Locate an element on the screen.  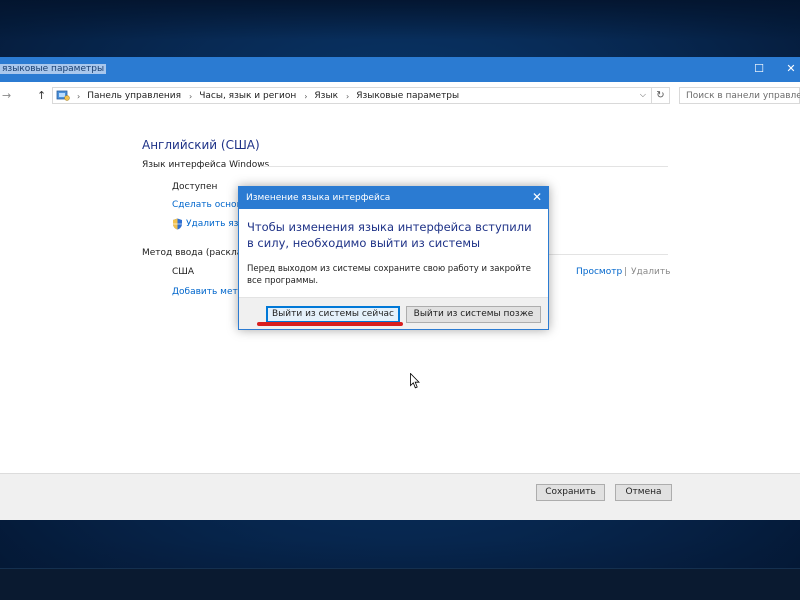
input-method-value: США is located at coordinates (183, 272).